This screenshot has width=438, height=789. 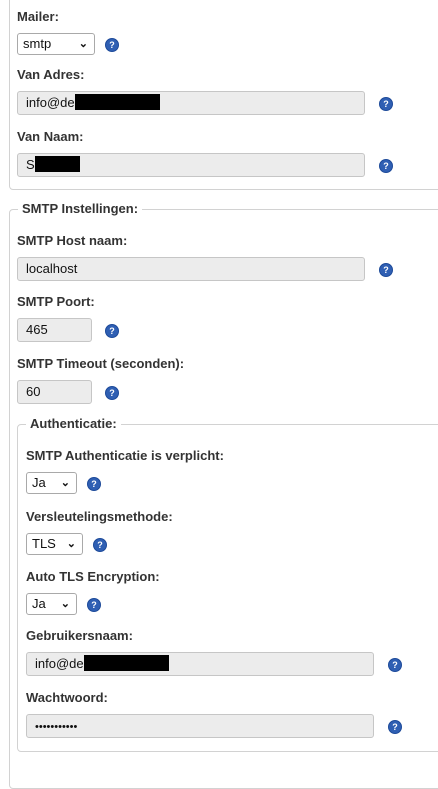 I want to click on username-input: info@de, so click(x=200, y=664).